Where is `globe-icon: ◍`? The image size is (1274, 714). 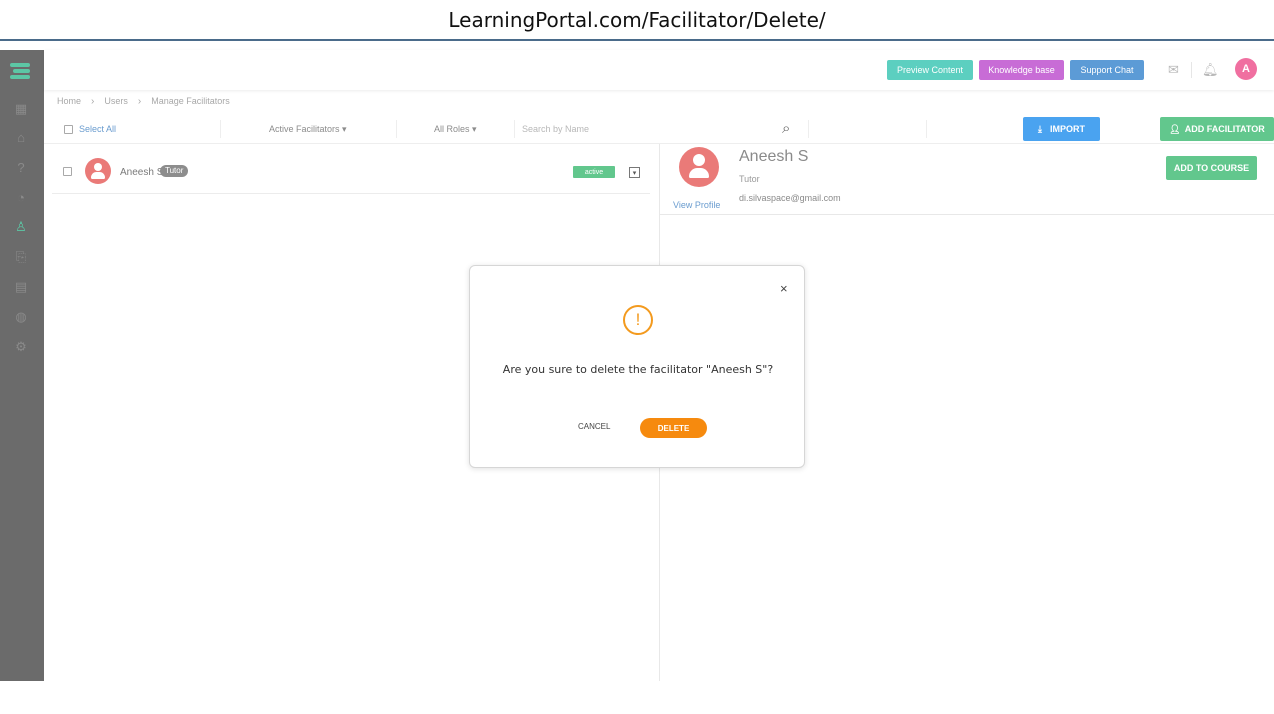
globe-icon: ◍ is located at coordinates (21, 317).